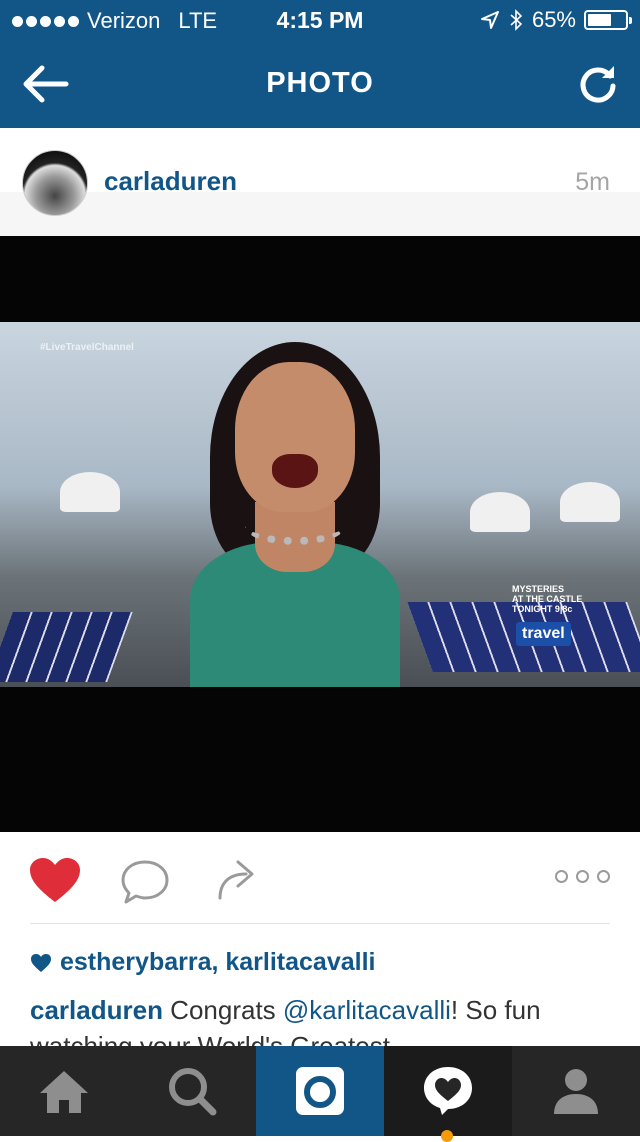 The width and height of the screenshot is (640, 1142). Describe the element at coordinates (516, 20) in the screenshot. I see `bluetooth-icon` at that location.